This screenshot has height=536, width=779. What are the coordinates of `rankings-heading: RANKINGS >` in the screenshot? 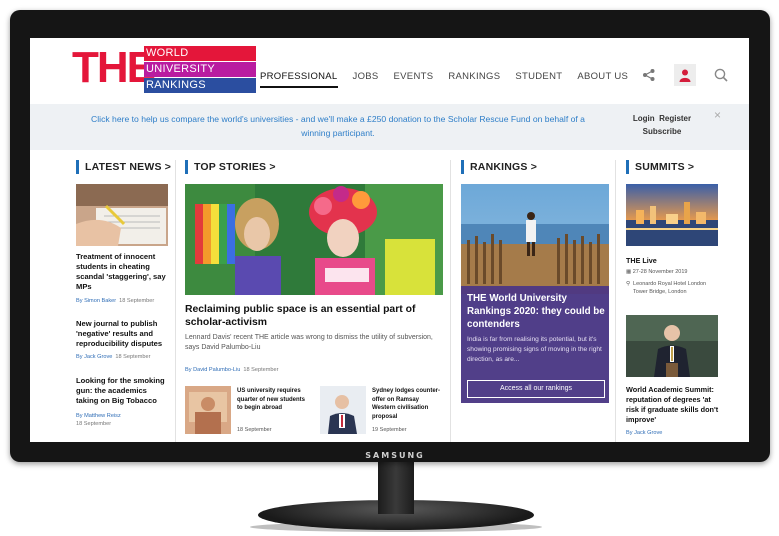 It's located at (499, 167).